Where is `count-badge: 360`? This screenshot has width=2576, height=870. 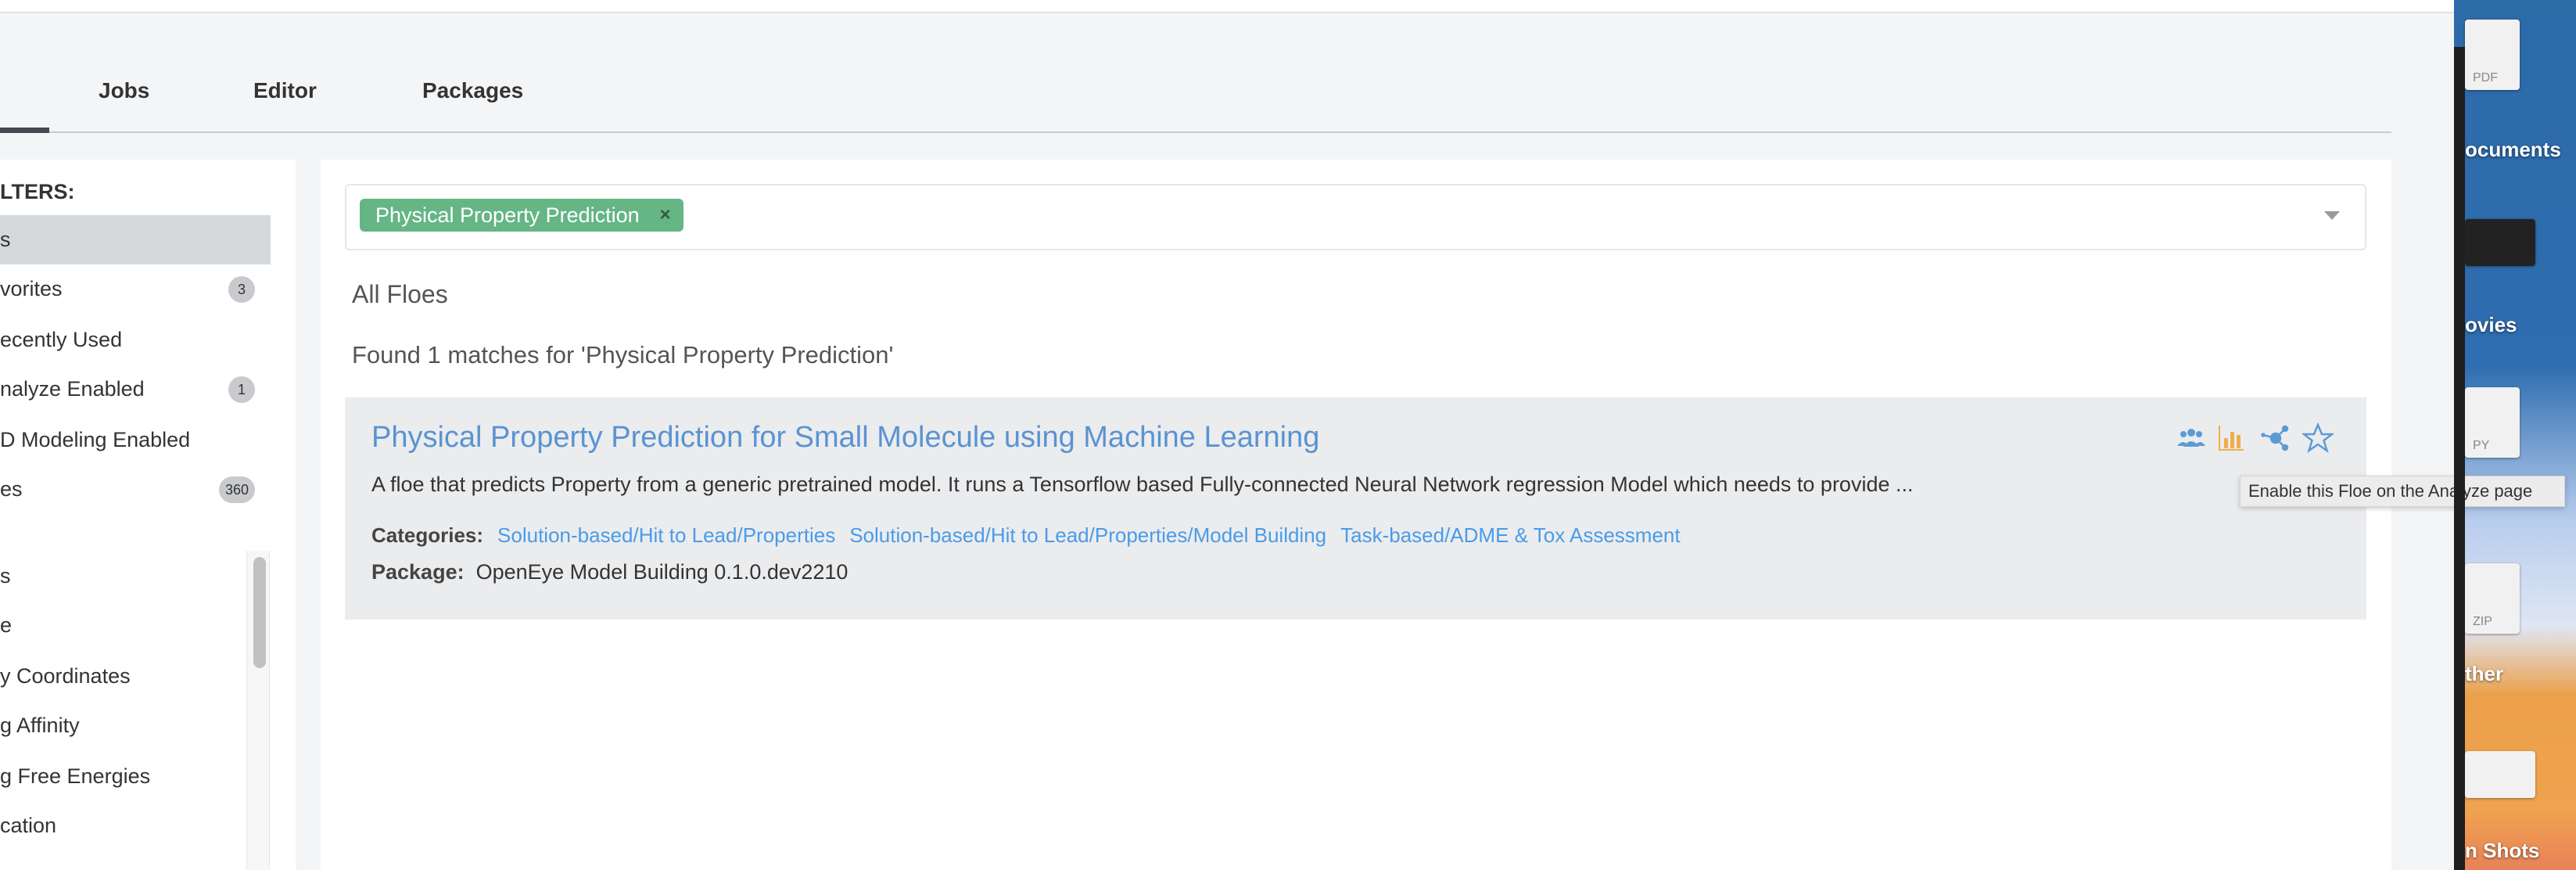
count-badge: 360 is located at coordinates (237, 490).